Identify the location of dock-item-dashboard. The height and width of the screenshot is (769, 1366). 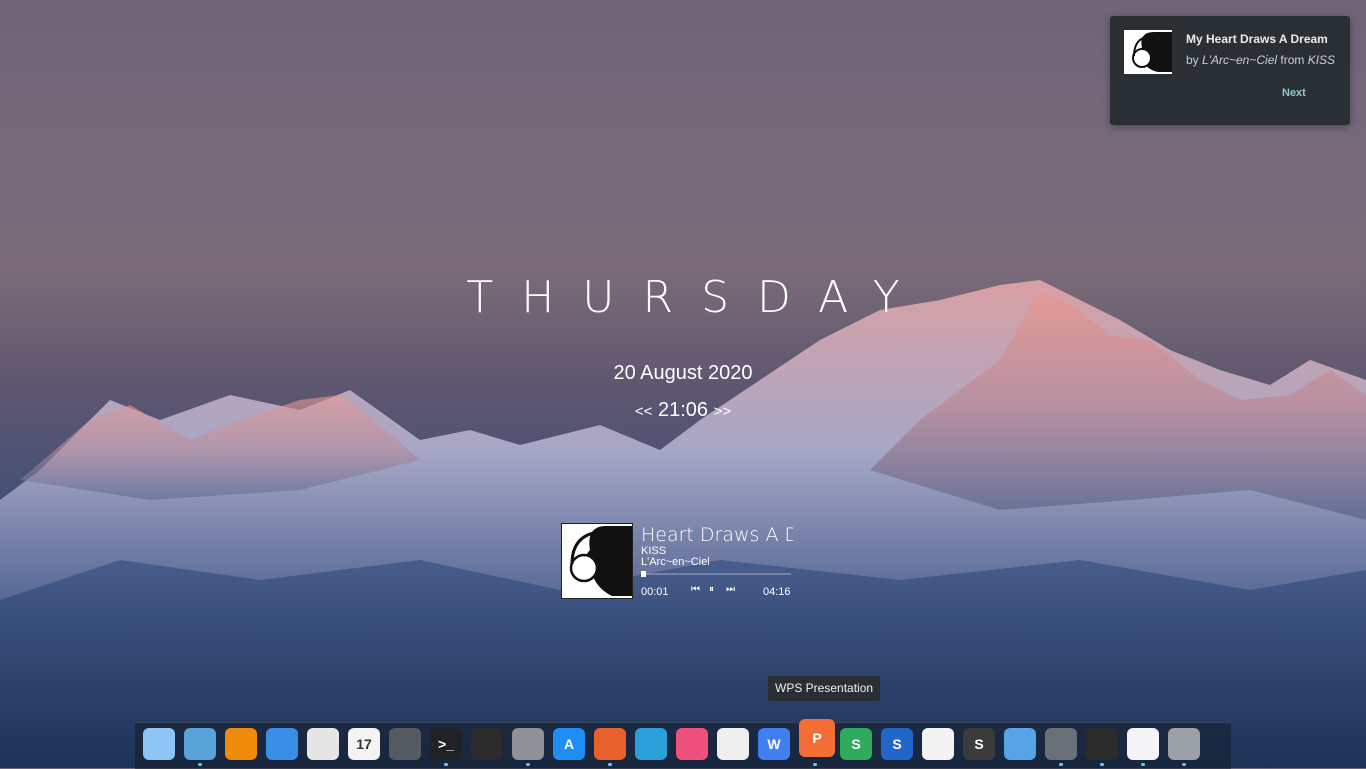
(1102, 744).